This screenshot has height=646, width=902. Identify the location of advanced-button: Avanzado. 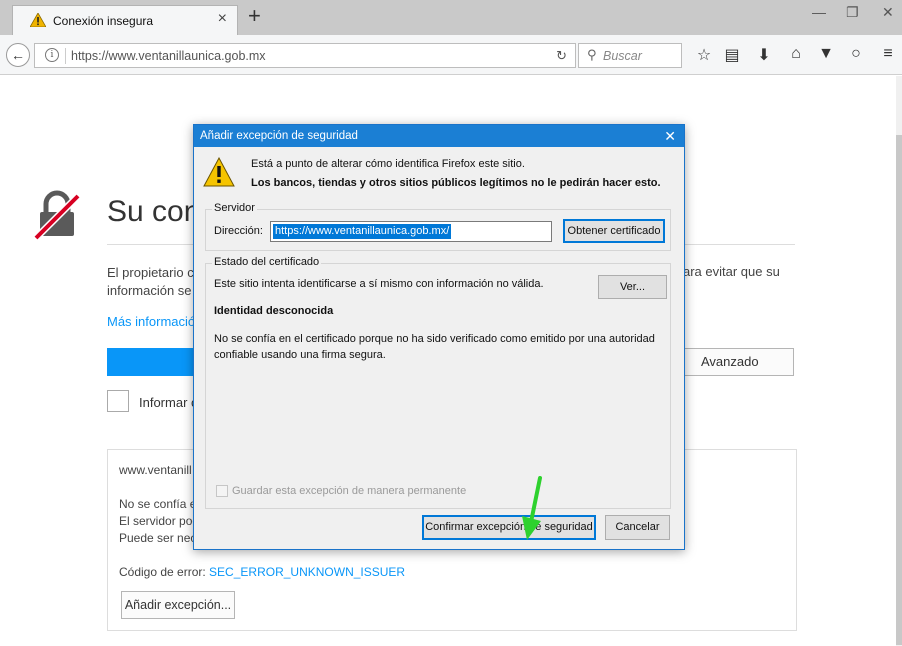
(737, 362).